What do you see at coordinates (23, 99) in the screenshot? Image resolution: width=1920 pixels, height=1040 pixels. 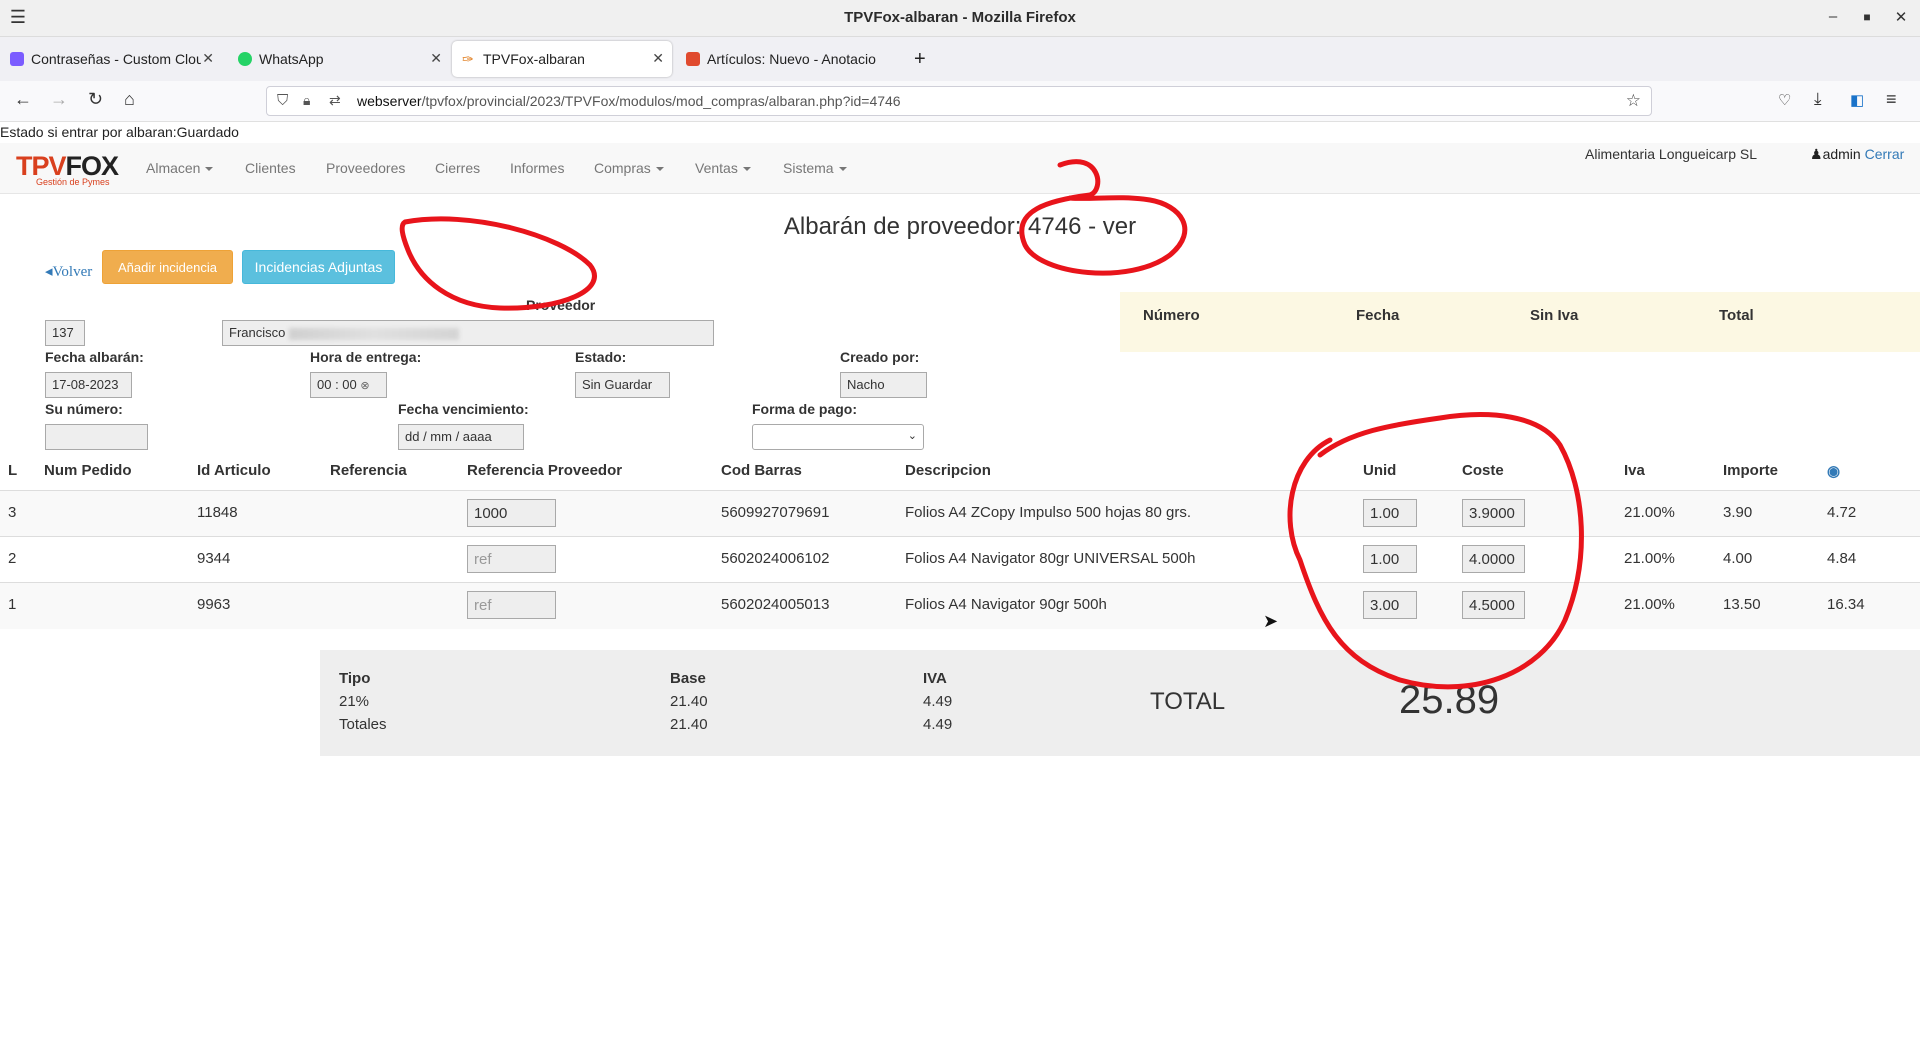 I see `back-arrow-icon: ←` at bounding box center [23, 99].